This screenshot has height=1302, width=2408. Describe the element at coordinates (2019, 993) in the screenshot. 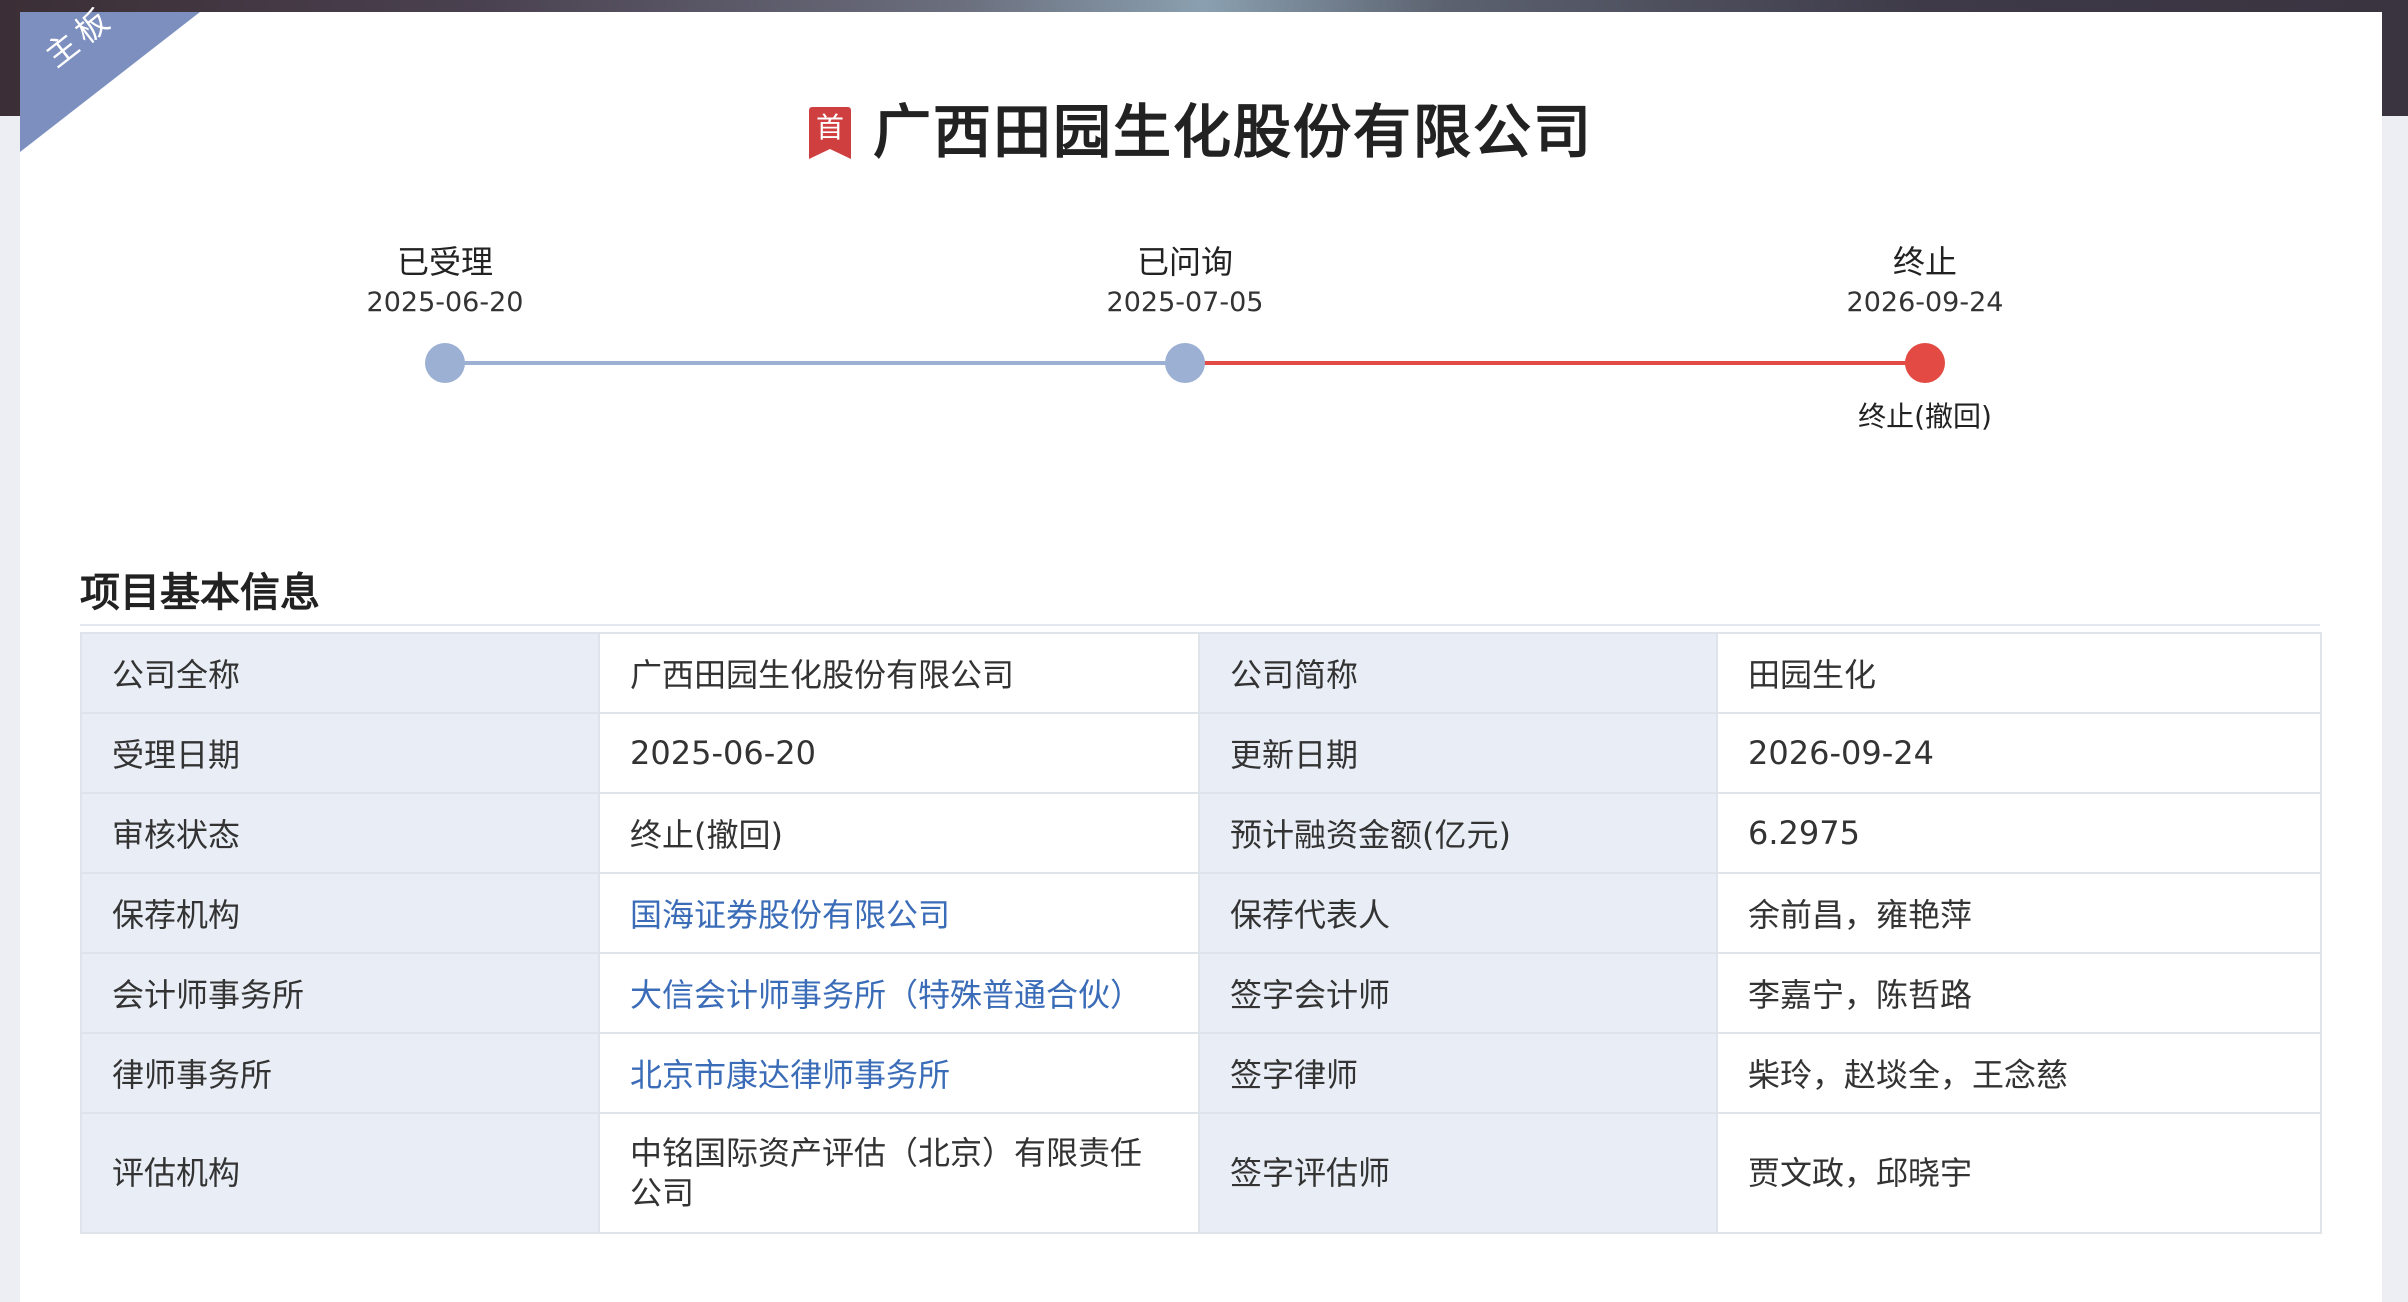

I see `field-value-signing-accountants: 李嘉宁，陈哲路` at that location.